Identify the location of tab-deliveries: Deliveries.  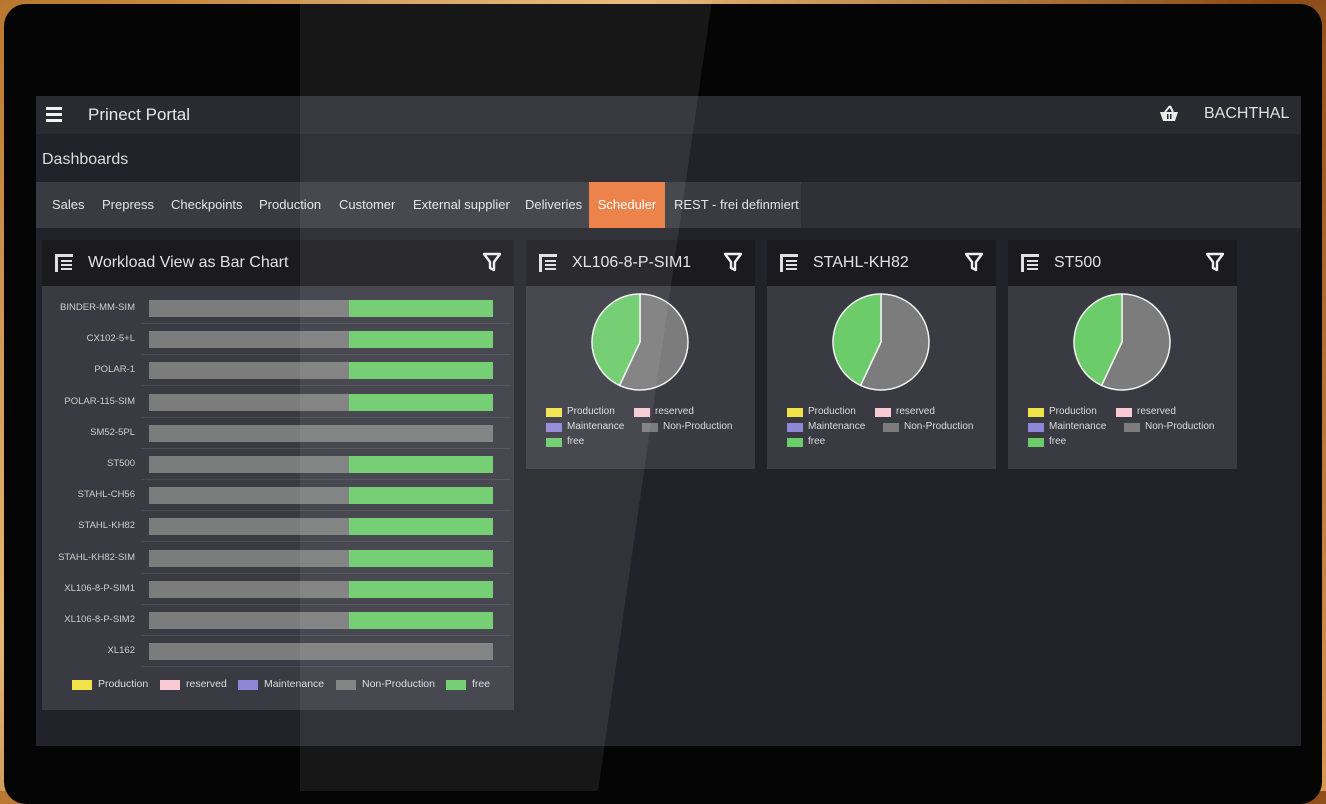
(553, 205).